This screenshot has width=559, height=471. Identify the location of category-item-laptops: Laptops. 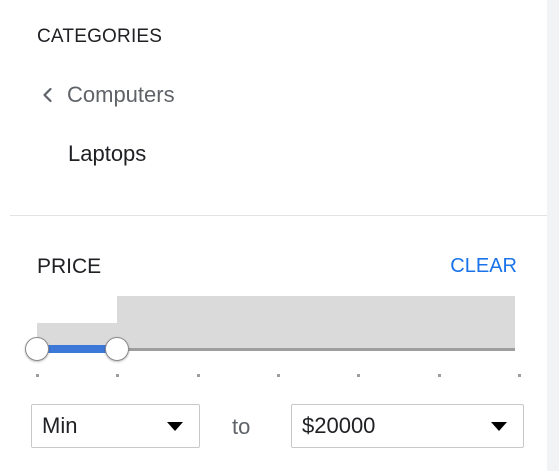
(107, 154).